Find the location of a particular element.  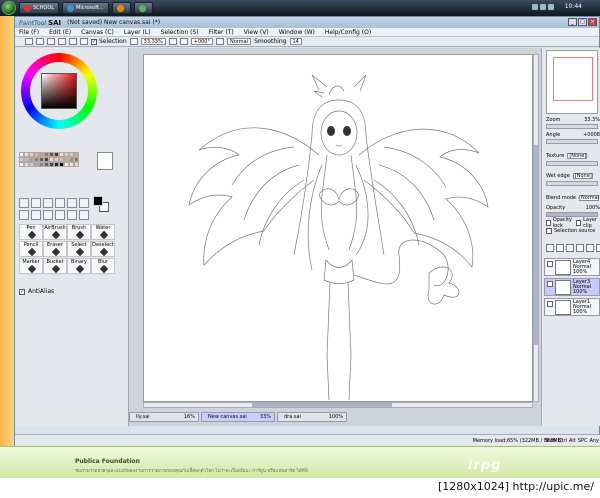

scratchpad is located at coordinates (105, 161).